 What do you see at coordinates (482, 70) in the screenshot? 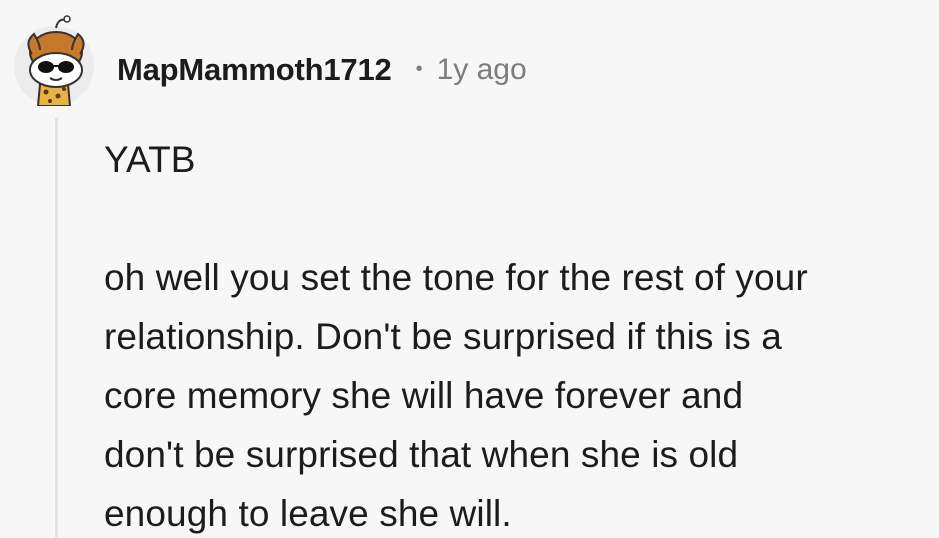
I see `timestamp: 1y ago` at bounding box center [482, 70].